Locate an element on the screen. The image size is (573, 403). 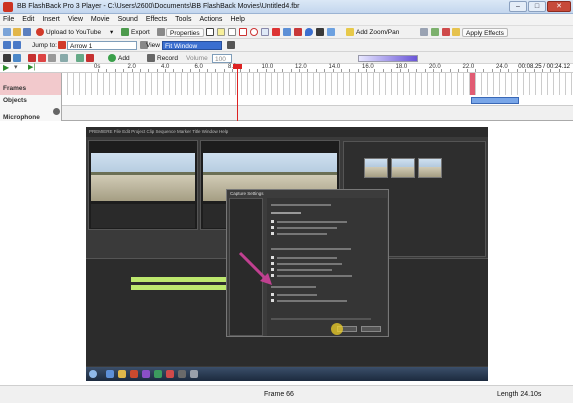
frames-track: Frames is located at coordinates (286, 84).